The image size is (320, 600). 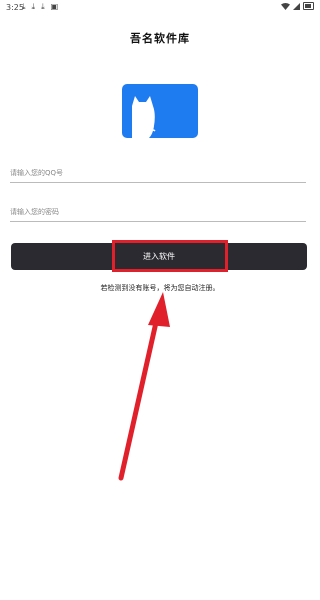 I want to click on password-field, so click(x=158, y=211).